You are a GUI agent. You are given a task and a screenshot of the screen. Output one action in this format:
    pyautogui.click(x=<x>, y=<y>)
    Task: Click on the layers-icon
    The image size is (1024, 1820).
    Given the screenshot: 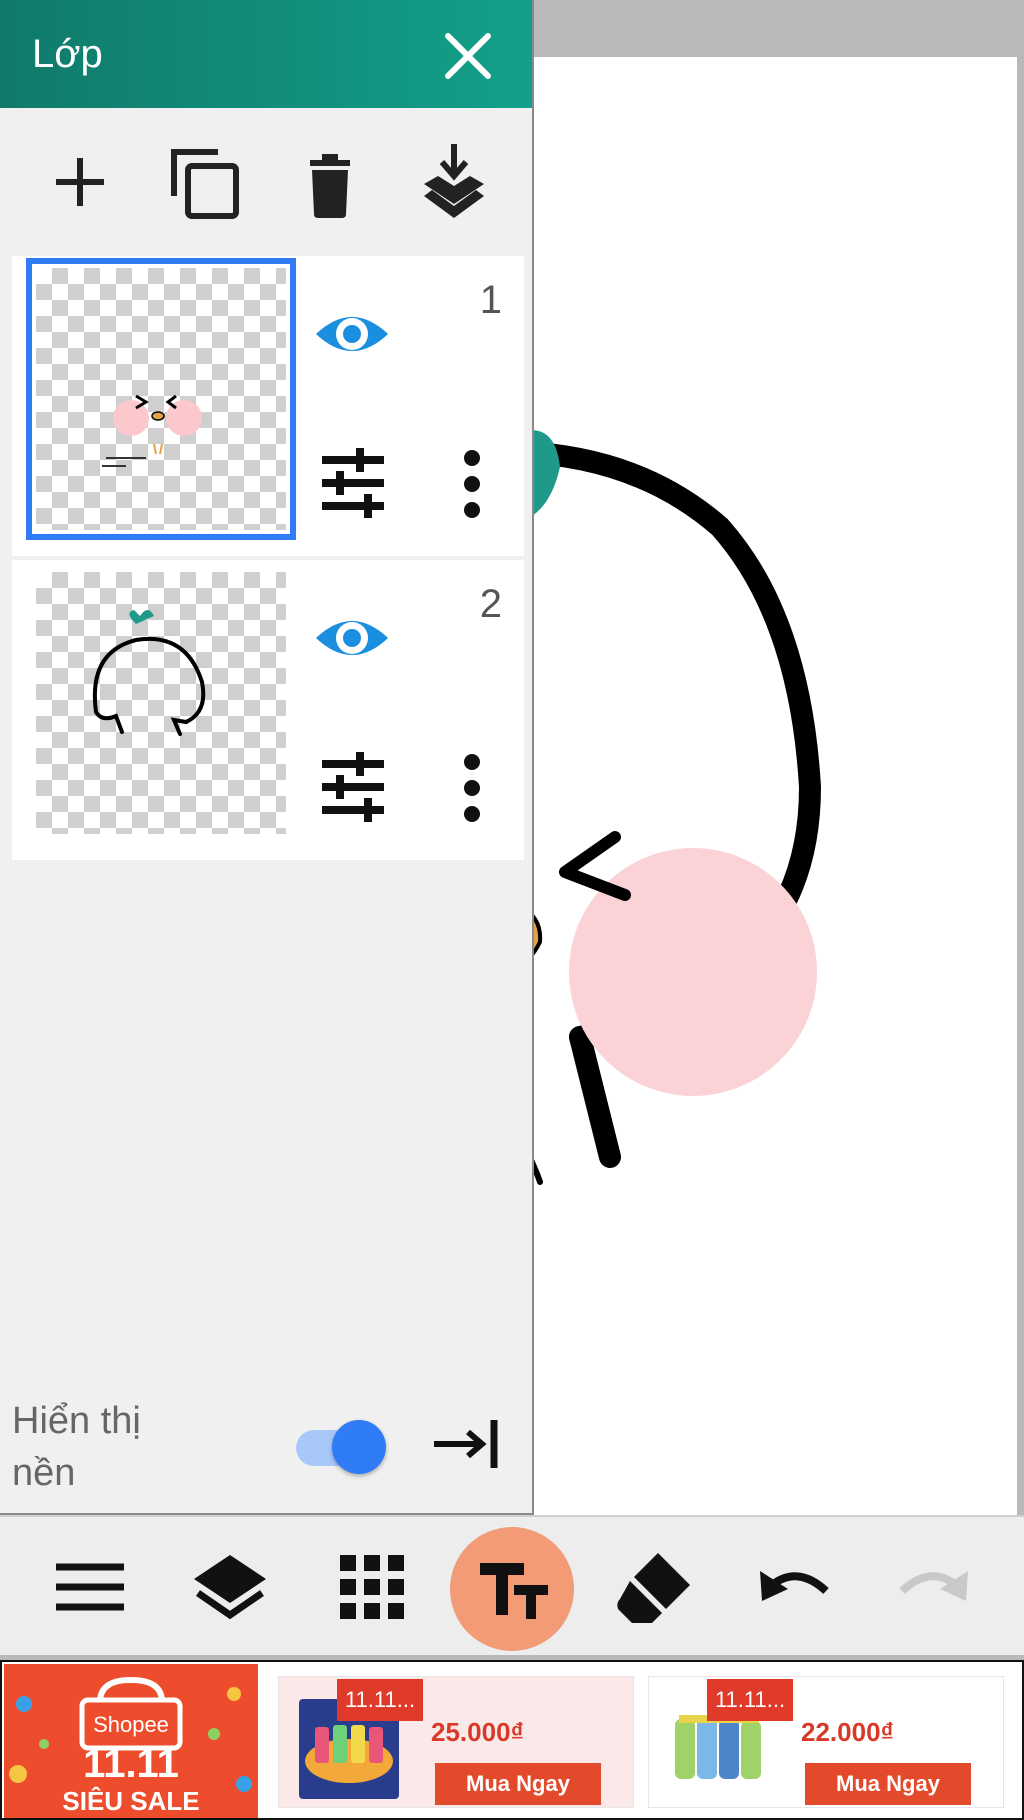 What is the action you would take?
    pyautogui.click(x=230, y=1587)
    